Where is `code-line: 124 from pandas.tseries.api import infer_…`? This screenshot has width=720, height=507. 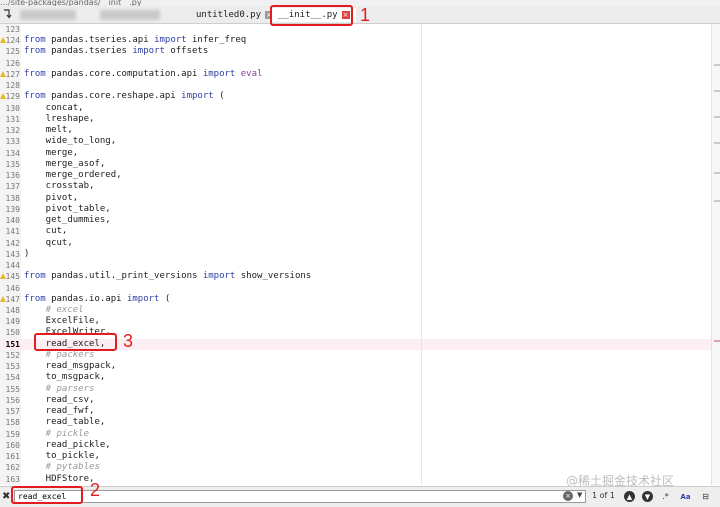
code-line: 124 from pandas.tseries.api import infer_… is located at coordinates (355, 40).